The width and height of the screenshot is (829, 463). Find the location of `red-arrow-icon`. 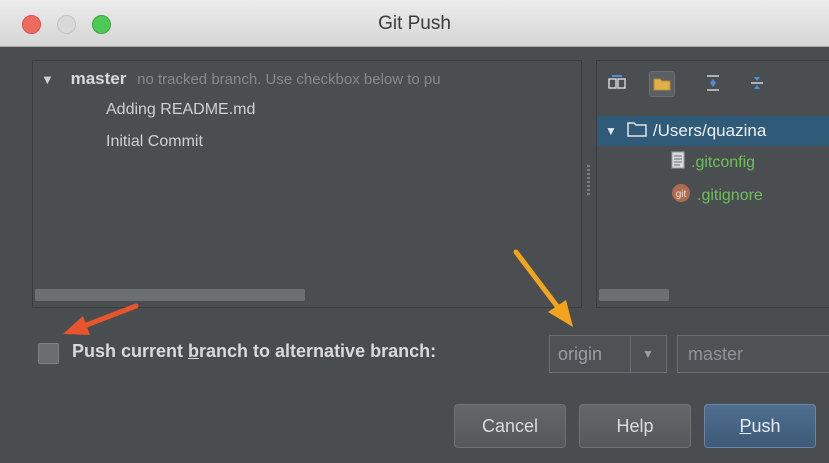

red-arrow-icon is located at coordinates (101, 319).